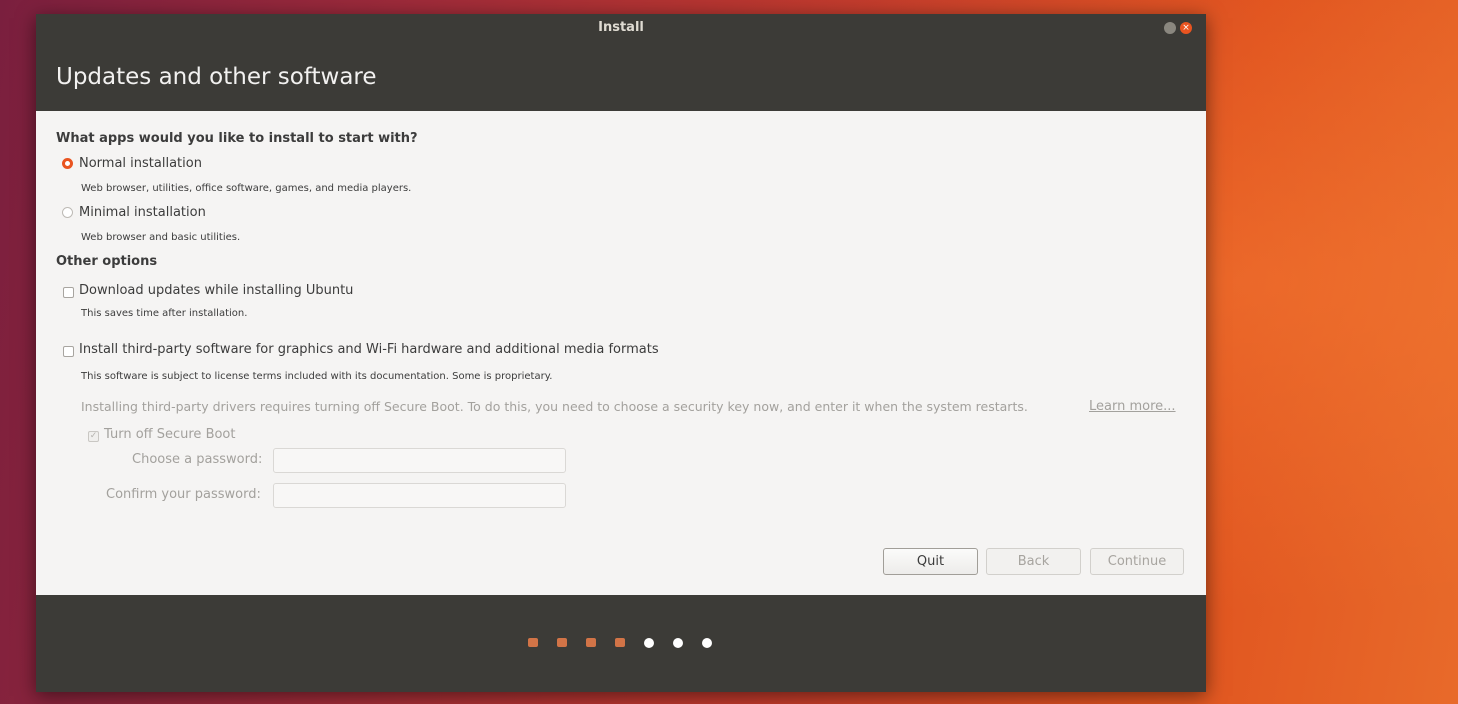 This screenshot has width=1458, height=704. Describe the element at coordinates (216, 290) in the screenshot. I see `download-updates-label: Download updates while installing Ubuntu` at that location.